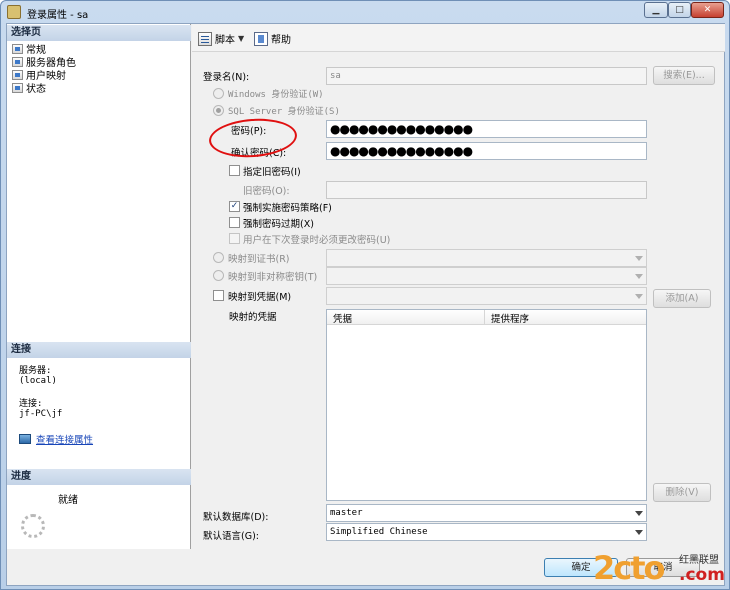 This screenshot has width=730, height=590. Describe the element at coordinates (205, 38) in the screenshot. I see `script-icon` at that location.